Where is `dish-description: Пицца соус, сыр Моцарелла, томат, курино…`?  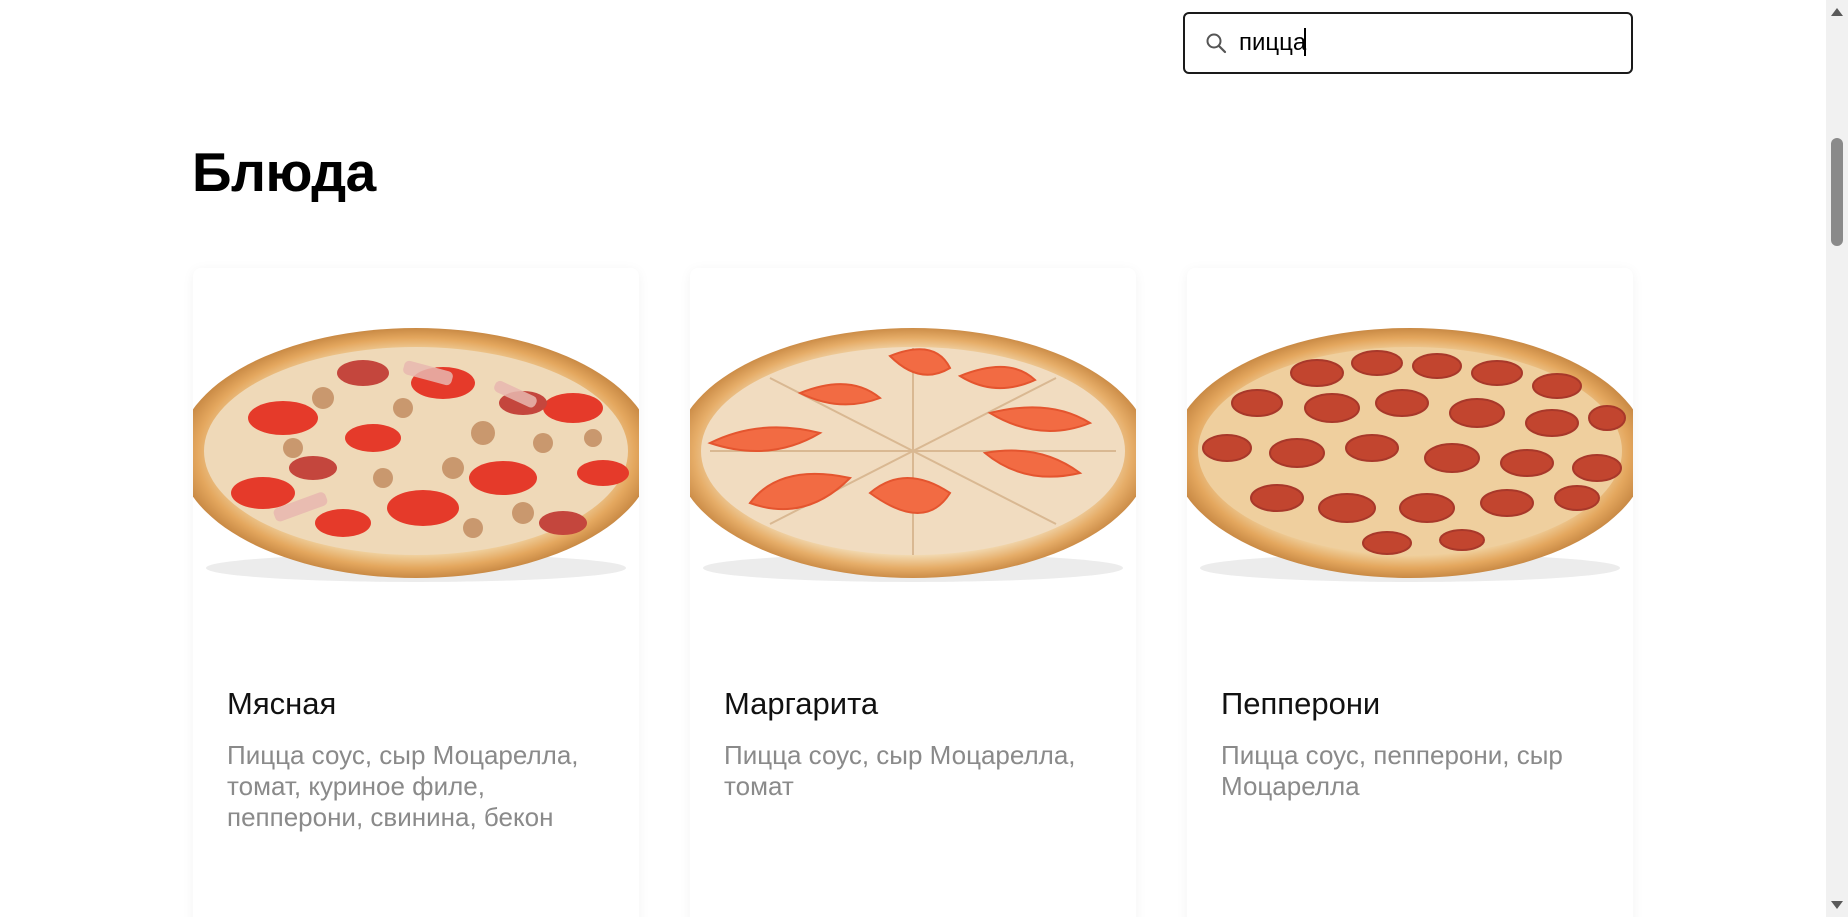 dish-description: Пицца соус, сыр Моцарелла, томат, курино… is located at coordinates (403, 786).